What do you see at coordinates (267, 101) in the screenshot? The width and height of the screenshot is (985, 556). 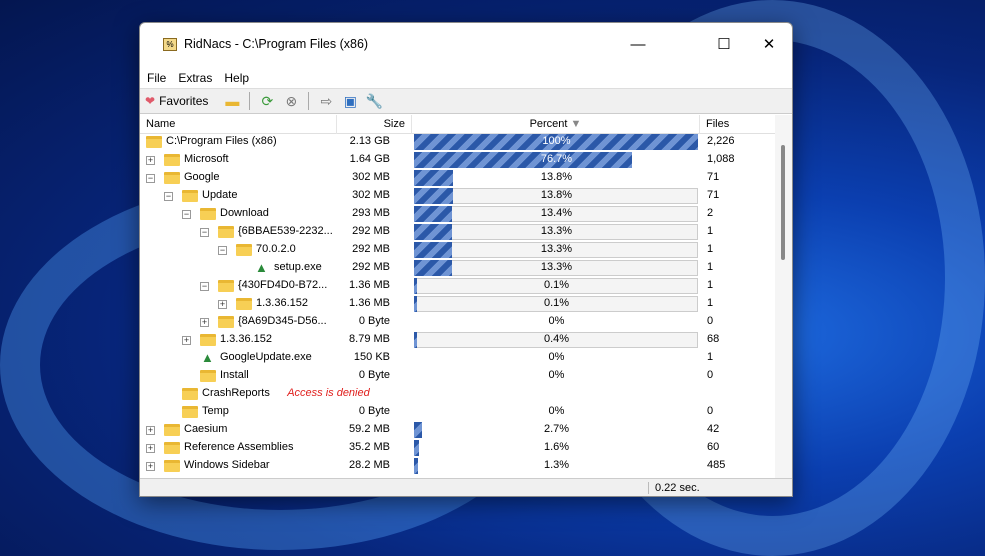 I see `refresh-icon: ⟳` at bounding box center [267, 101].